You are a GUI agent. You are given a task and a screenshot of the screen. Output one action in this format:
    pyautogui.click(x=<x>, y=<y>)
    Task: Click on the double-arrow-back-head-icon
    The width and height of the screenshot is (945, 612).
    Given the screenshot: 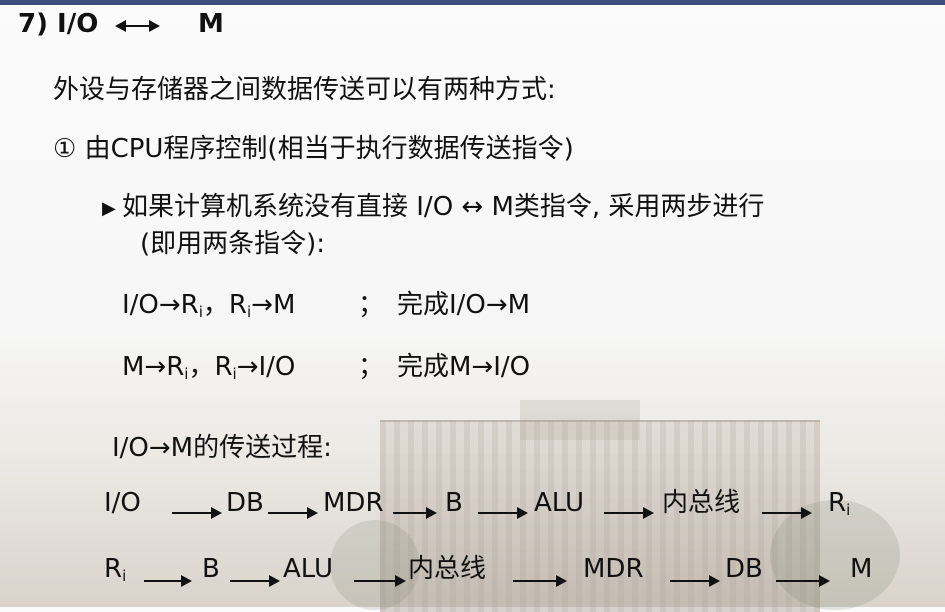 What is the action you would take?
    pyautogui.click(x=120, y=26)
    